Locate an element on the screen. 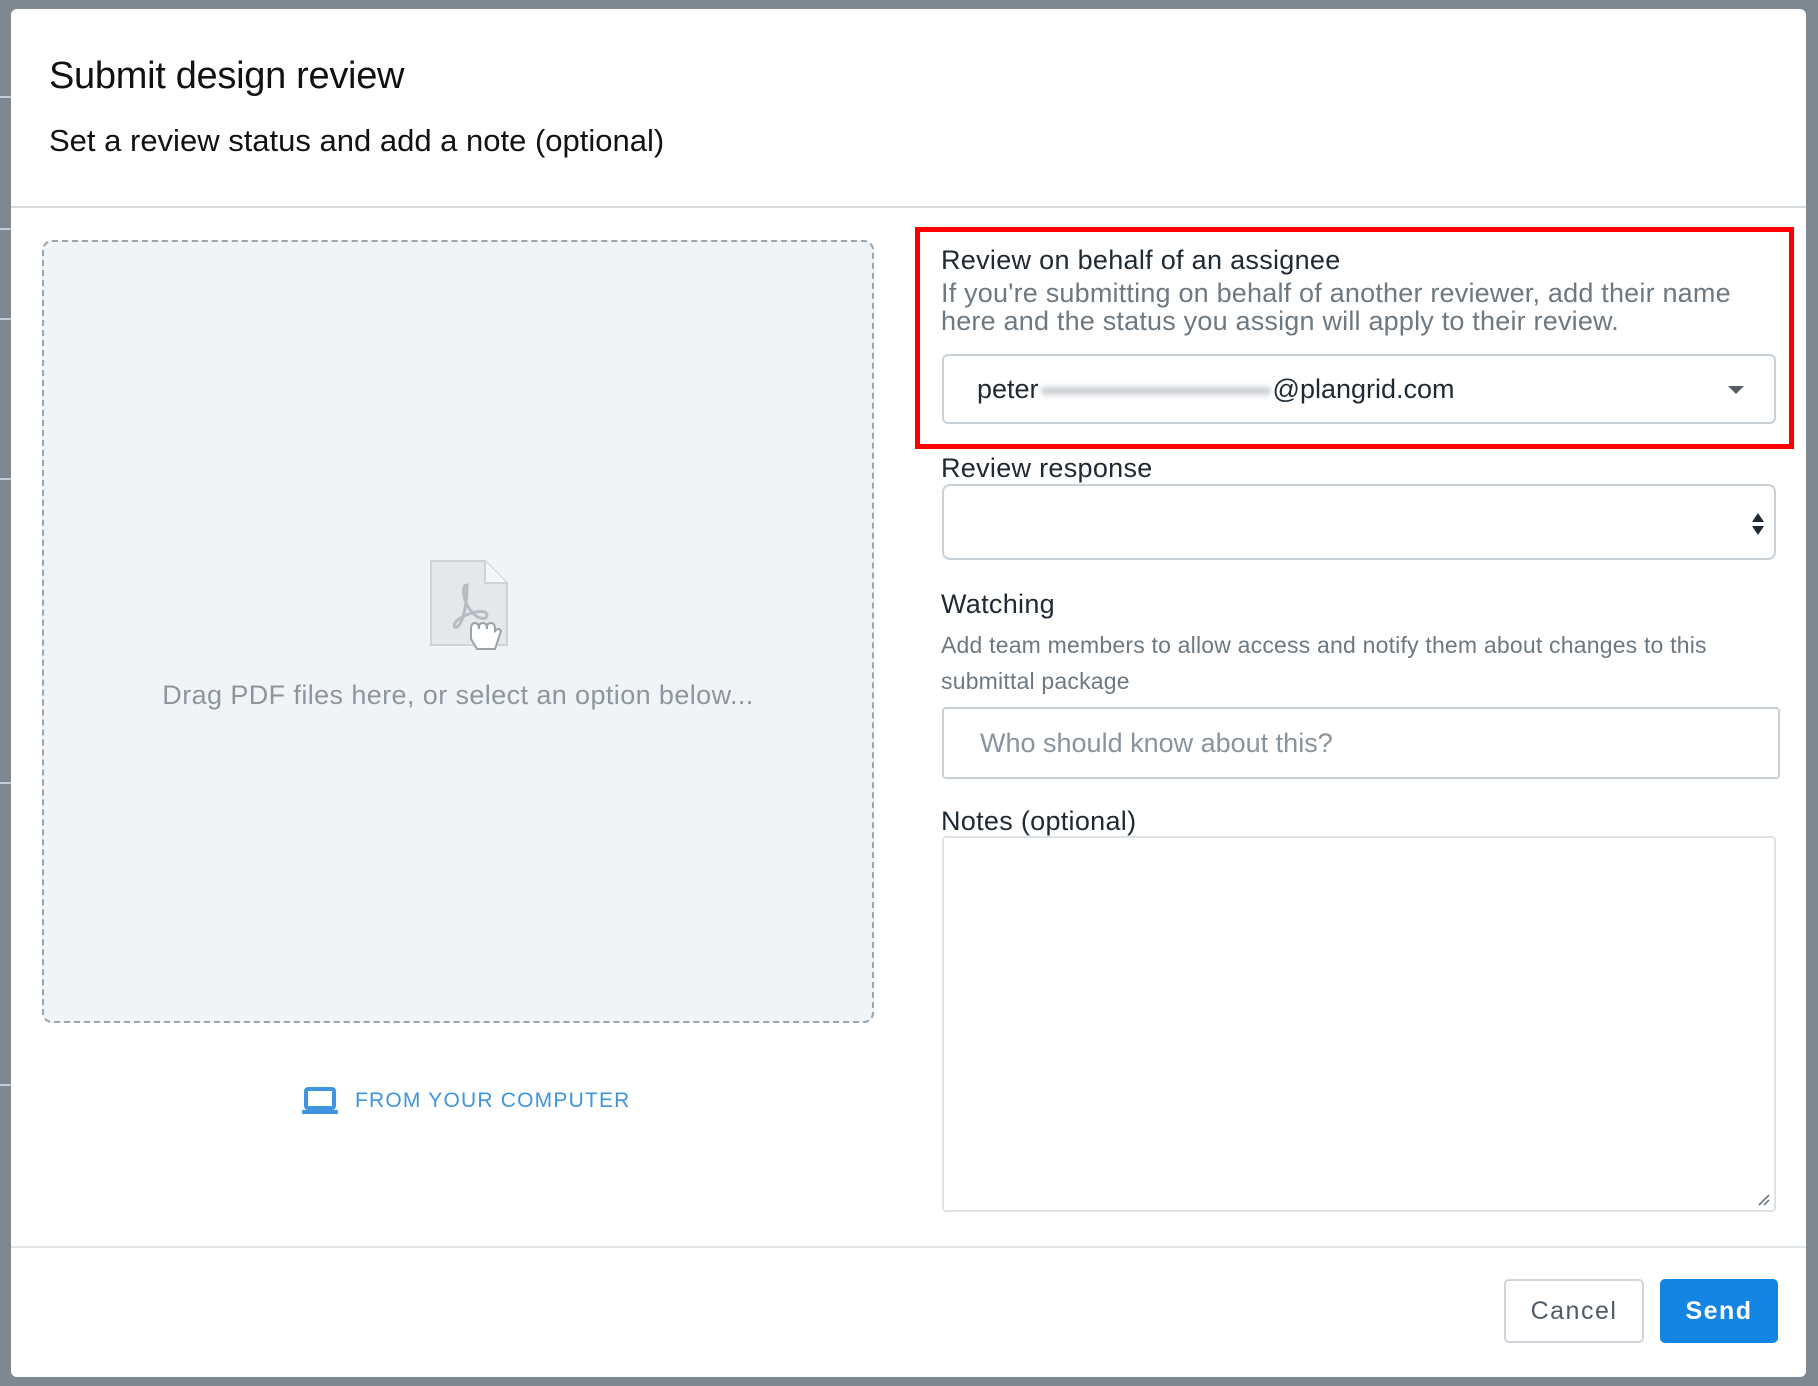 This screenshot has width=1818, height=1386. assignee-select: peter @plangrid.com is located at coordinates (1359, 389).